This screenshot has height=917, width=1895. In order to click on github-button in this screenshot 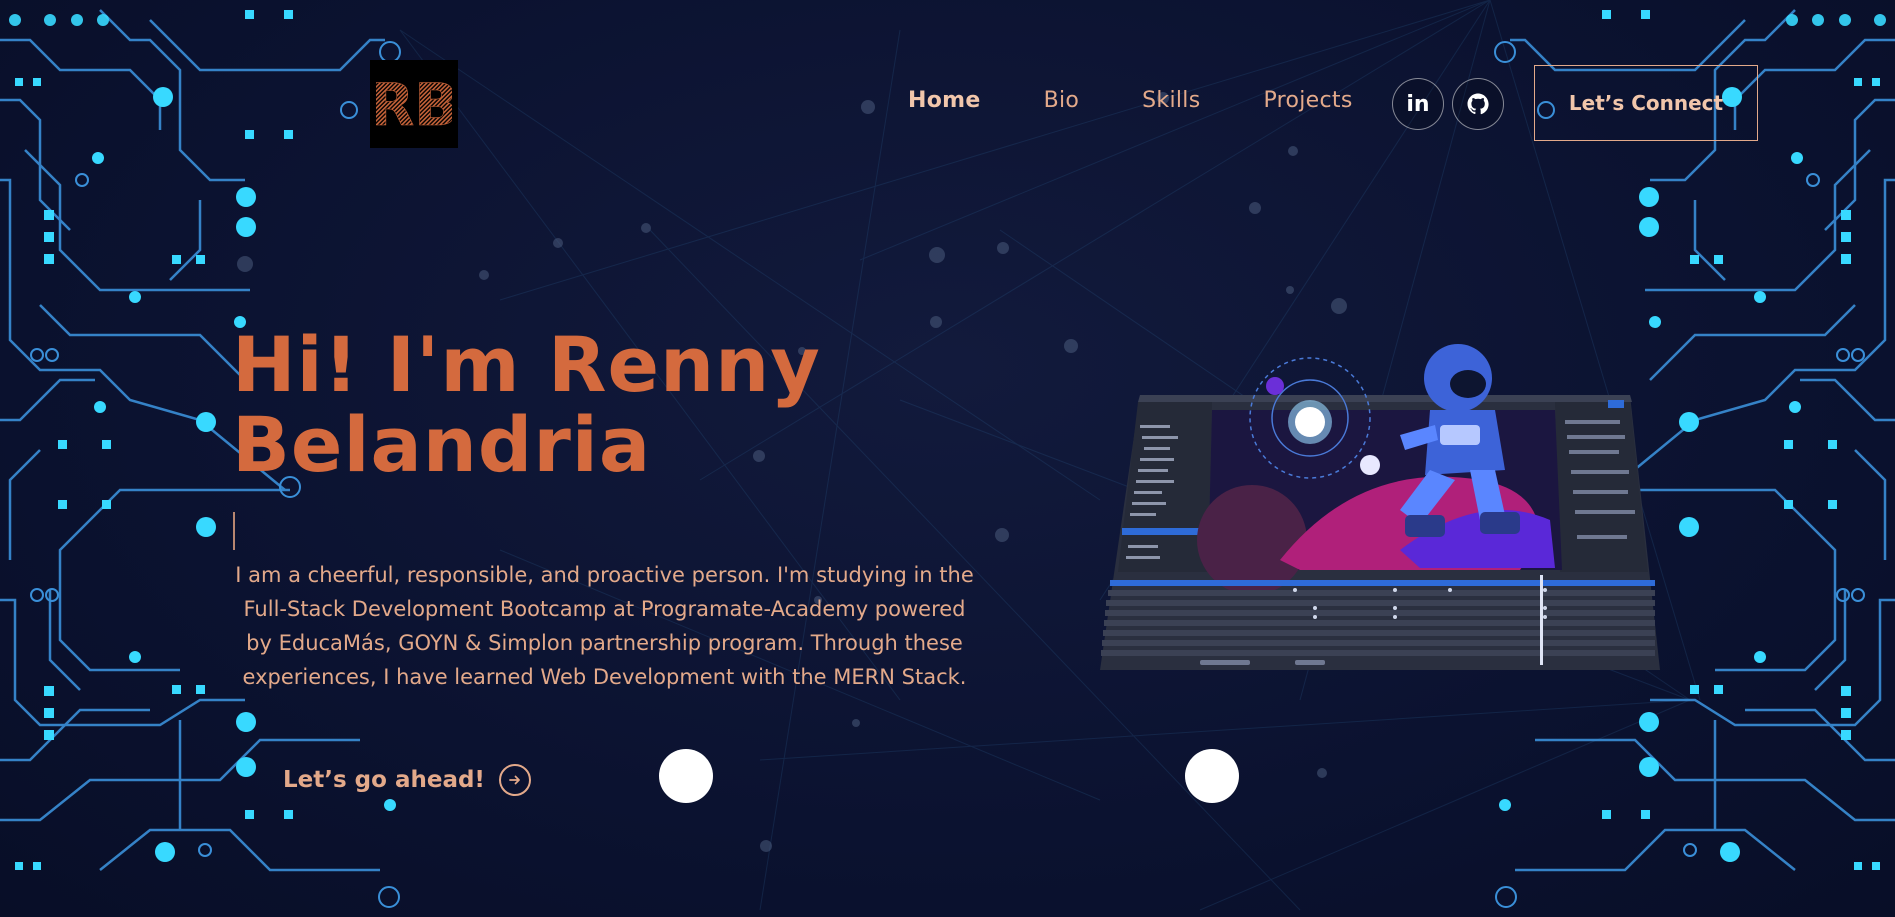, I will do `click(1478, 104)`.